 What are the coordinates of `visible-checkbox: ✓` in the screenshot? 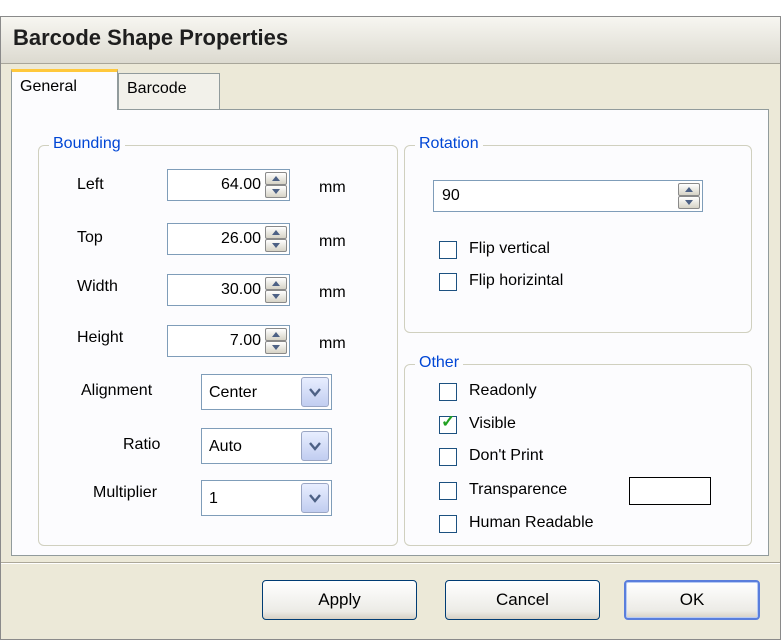 It's located at (448, 423).